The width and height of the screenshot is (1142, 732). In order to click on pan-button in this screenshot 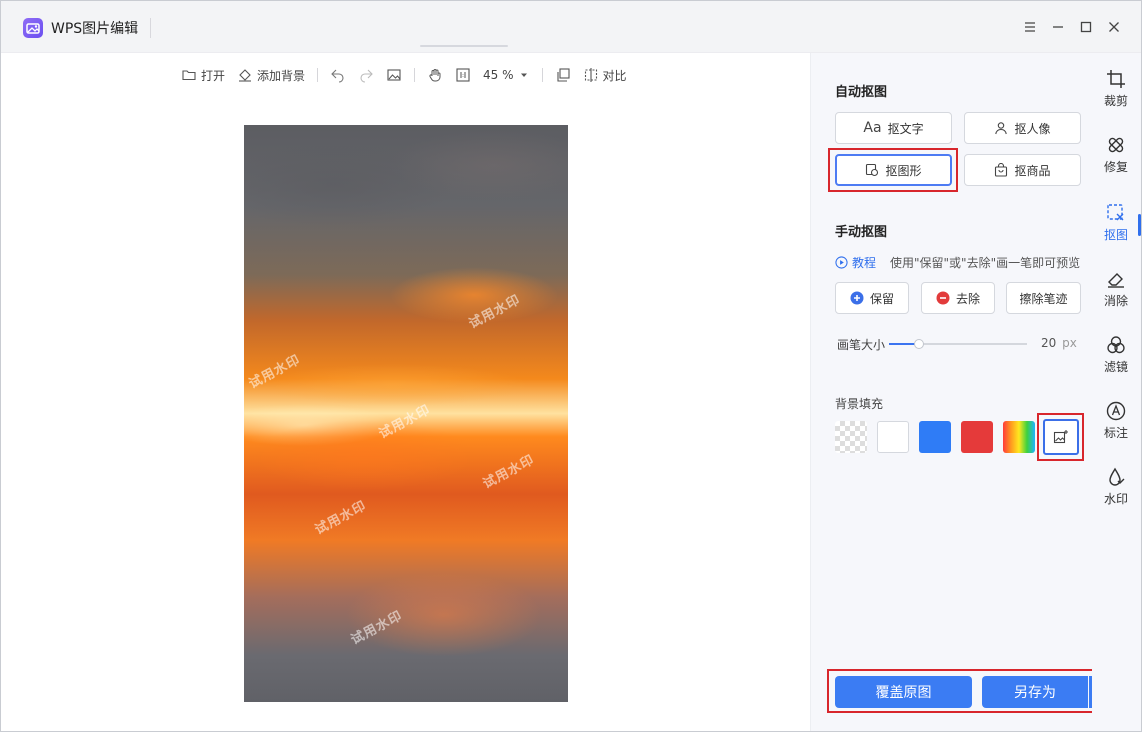, I will do `click(435, 75)`.